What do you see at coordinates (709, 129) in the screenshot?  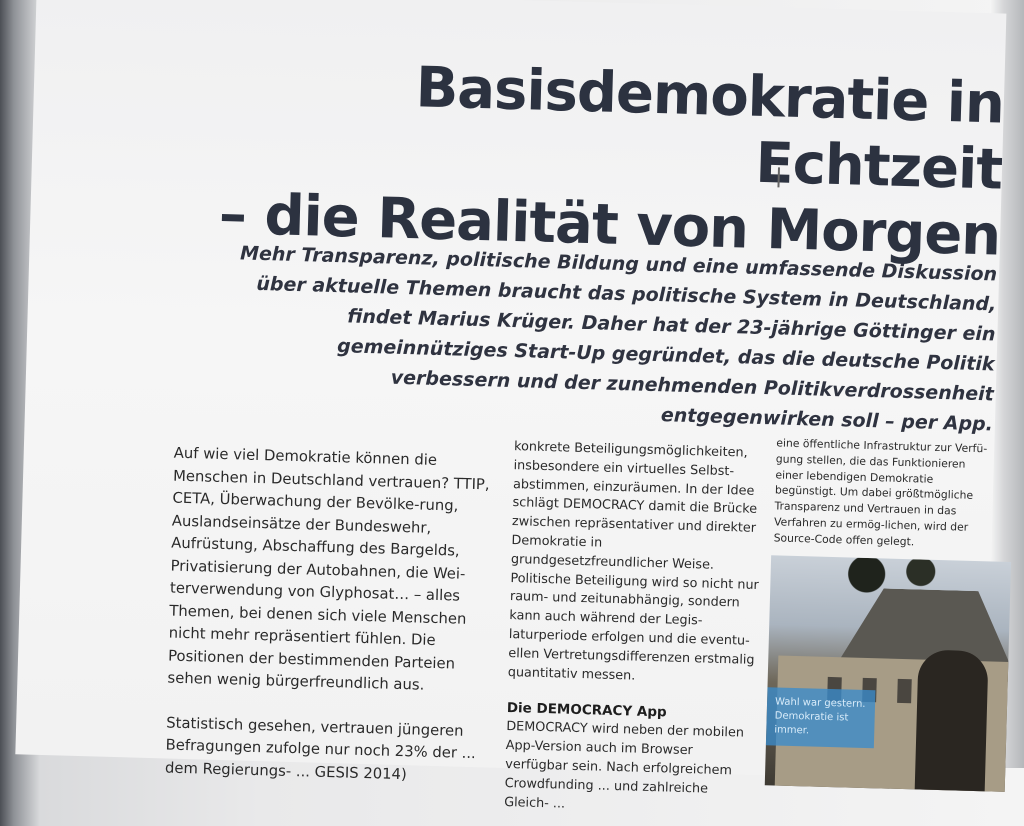 I see `headline-line-1: Basisdemokratie in Echtzeit` at bounding box center [709, 129].